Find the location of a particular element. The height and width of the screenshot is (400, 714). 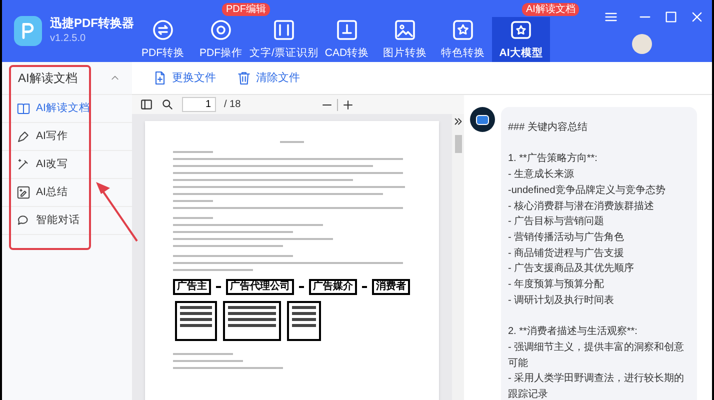

app-name: 迅捷PDF转换器 is located at coordinates (92, 23).